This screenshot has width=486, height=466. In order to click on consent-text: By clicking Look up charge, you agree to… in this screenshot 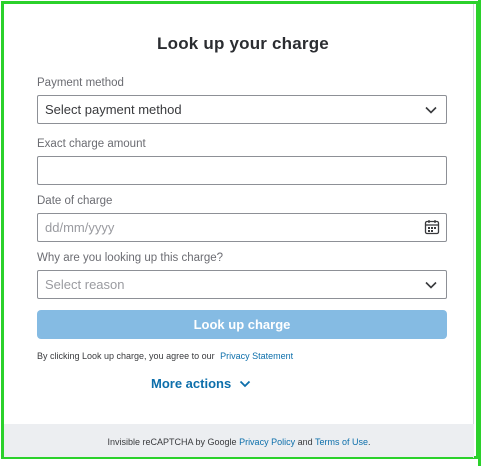, I will do `click(165, 356)`.